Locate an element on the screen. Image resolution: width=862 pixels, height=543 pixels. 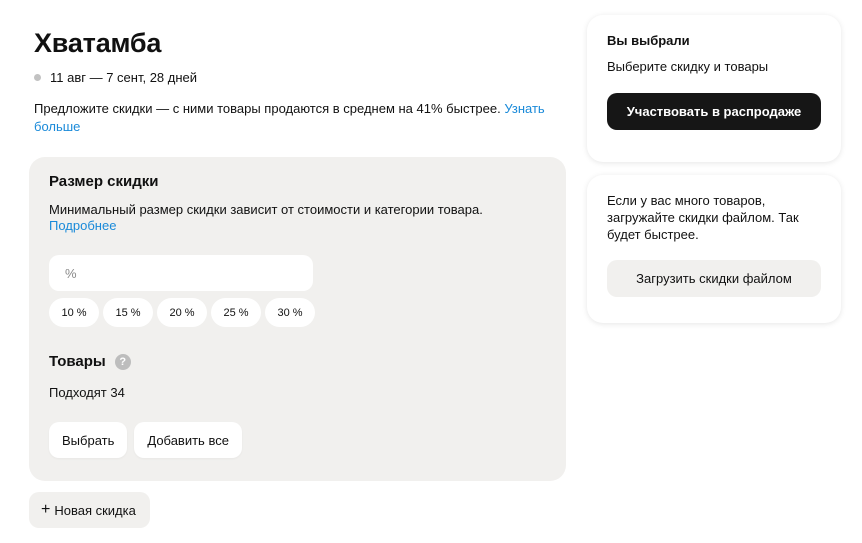
participate-button: Участвовать в распродаже is located at coordinates (714, 111).